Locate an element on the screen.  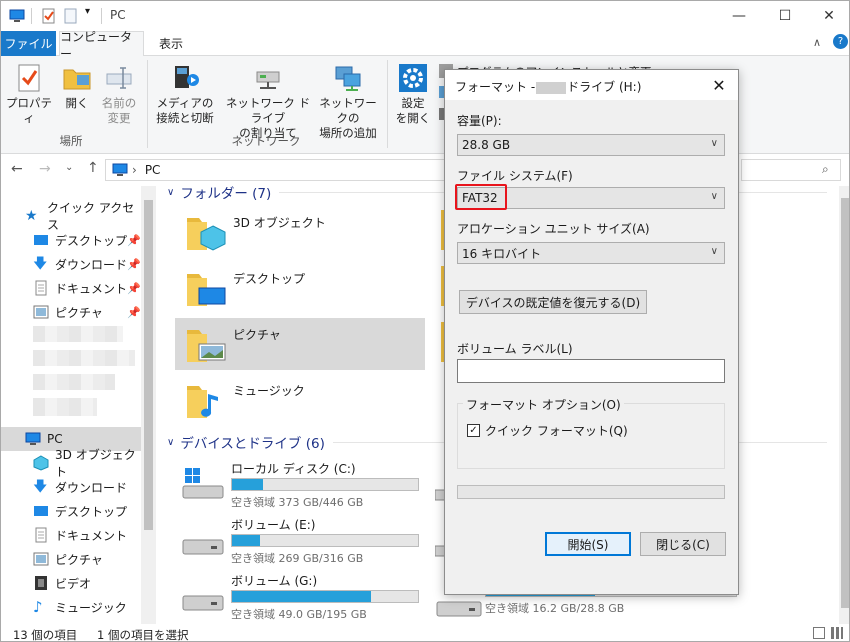
drive-usage-fill is located at coordinates (302, 596).